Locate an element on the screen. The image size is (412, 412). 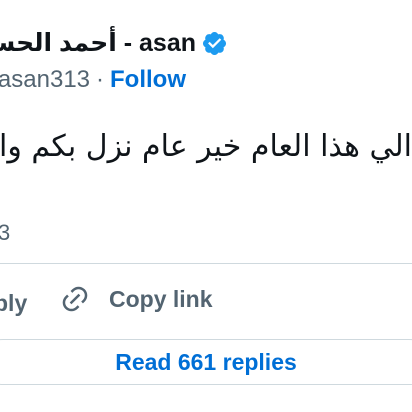
read-replies-label: Read 661 replies is located at coordinates (206, 362).